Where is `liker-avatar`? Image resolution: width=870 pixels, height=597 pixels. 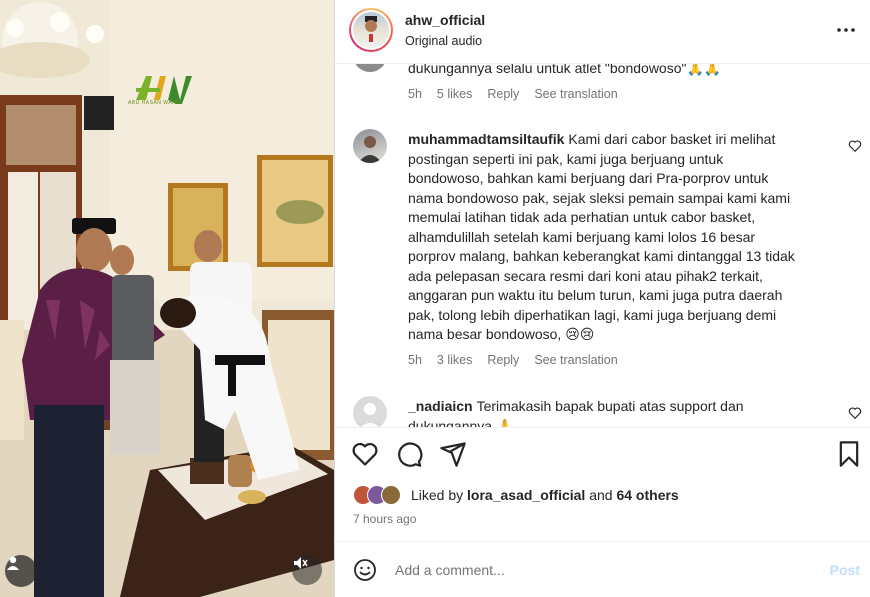 liker-avatar is located at coordinates (391, 495).